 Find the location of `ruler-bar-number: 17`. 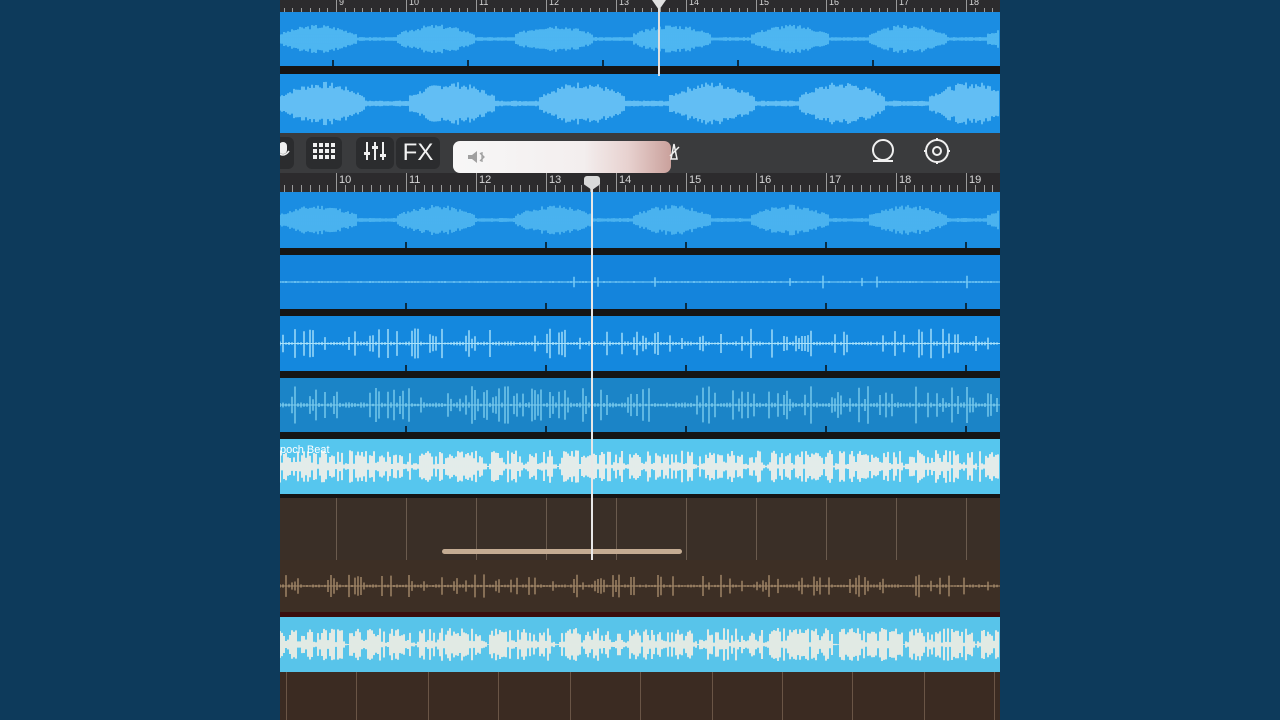

ruler-bar-number: 17 is located at coordinates (904, 3).